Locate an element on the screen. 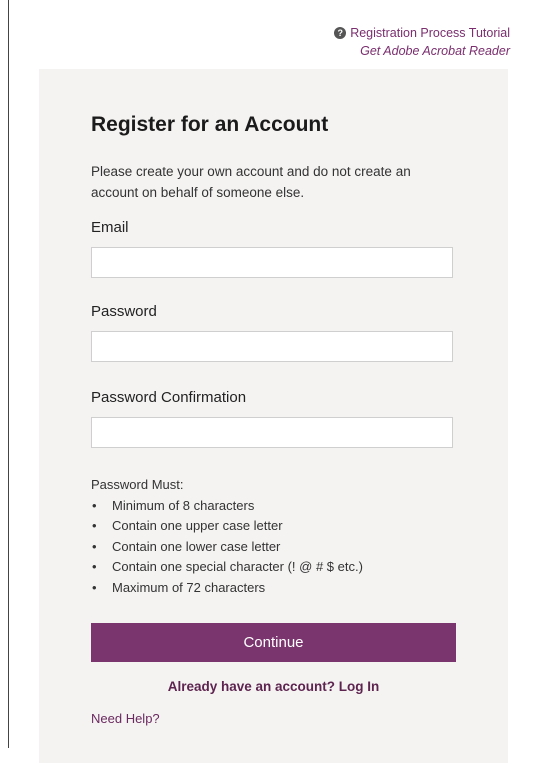 The width and height of the screenshot is (546, 771). password-confirmation-field is located at coordinates (272, 432).